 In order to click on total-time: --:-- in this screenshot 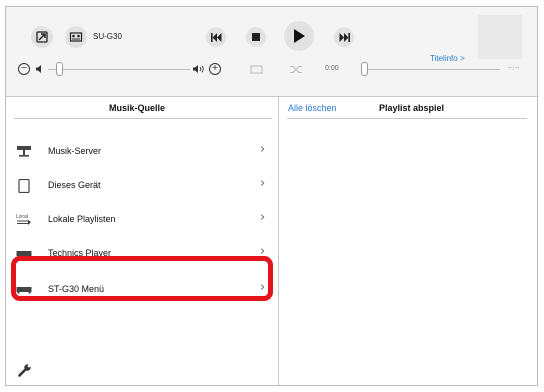, I will do `click(514, 68)`.